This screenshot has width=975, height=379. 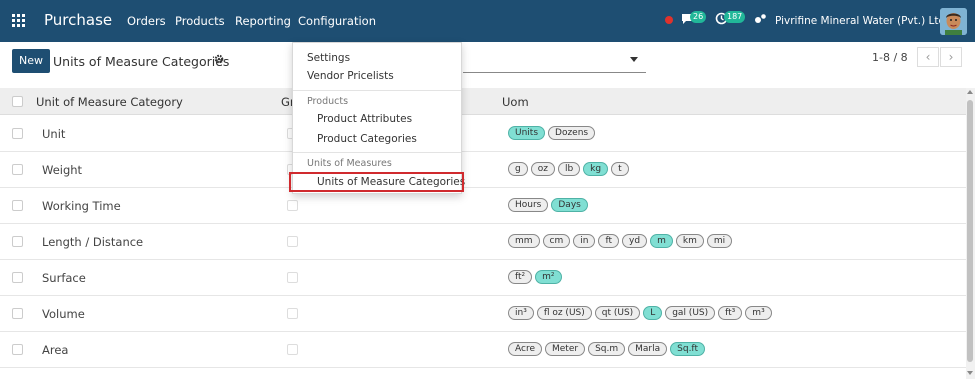 What do you see at coordinates (719, 241) in the screenshot?
I see `uom-tag: mi` at bounding box center [719, 241].